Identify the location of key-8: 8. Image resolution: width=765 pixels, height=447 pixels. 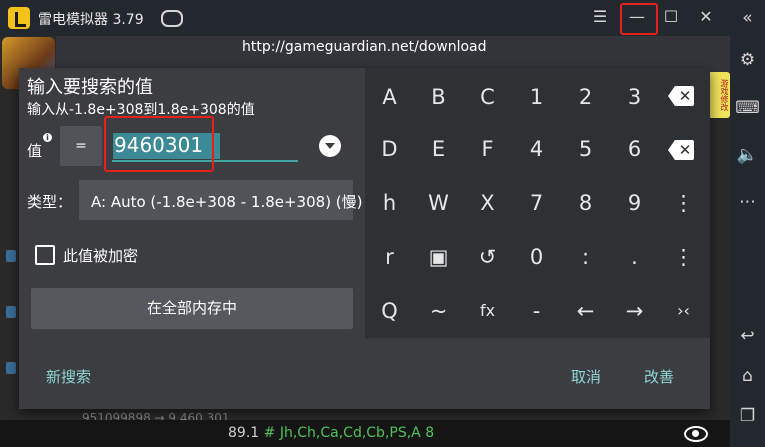
(585, 203).